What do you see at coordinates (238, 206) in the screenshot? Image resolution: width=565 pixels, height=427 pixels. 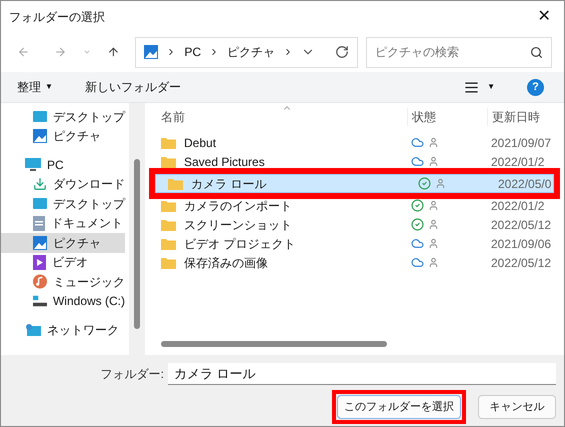 I see `folder-name: カメラのインポート` at bounding box center [238, 206].